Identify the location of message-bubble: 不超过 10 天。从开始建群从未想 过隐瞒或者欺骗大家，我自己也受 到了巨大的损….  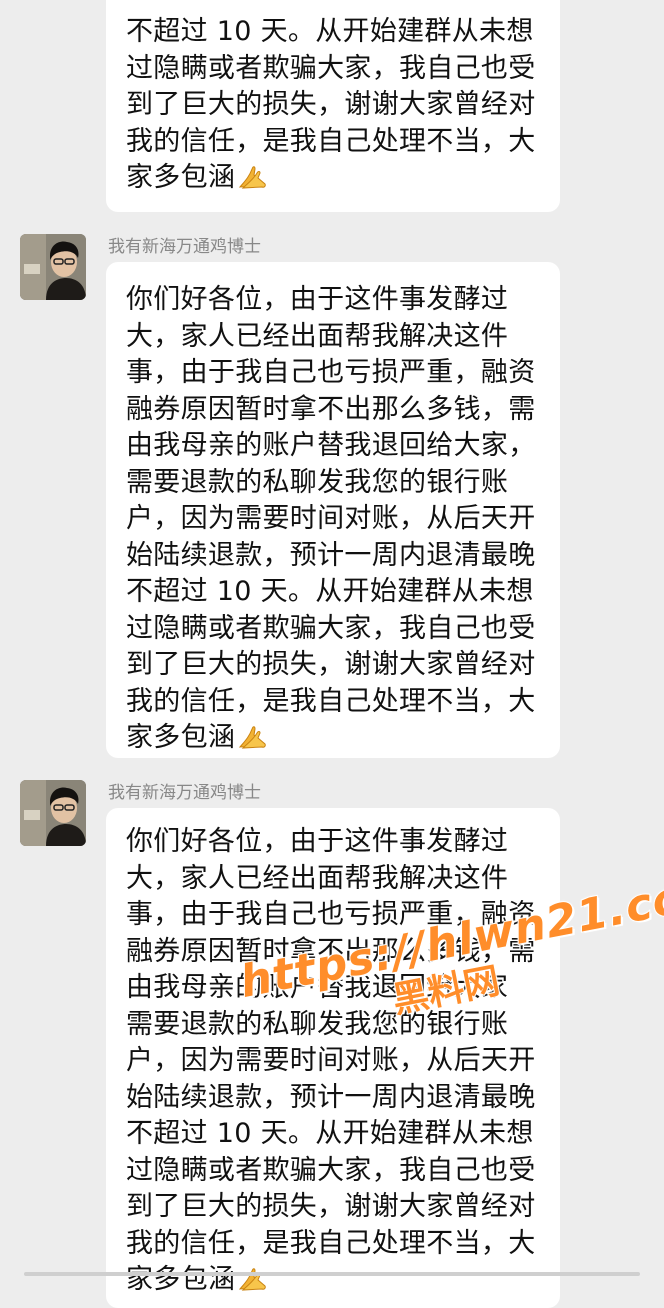
(333, 106).